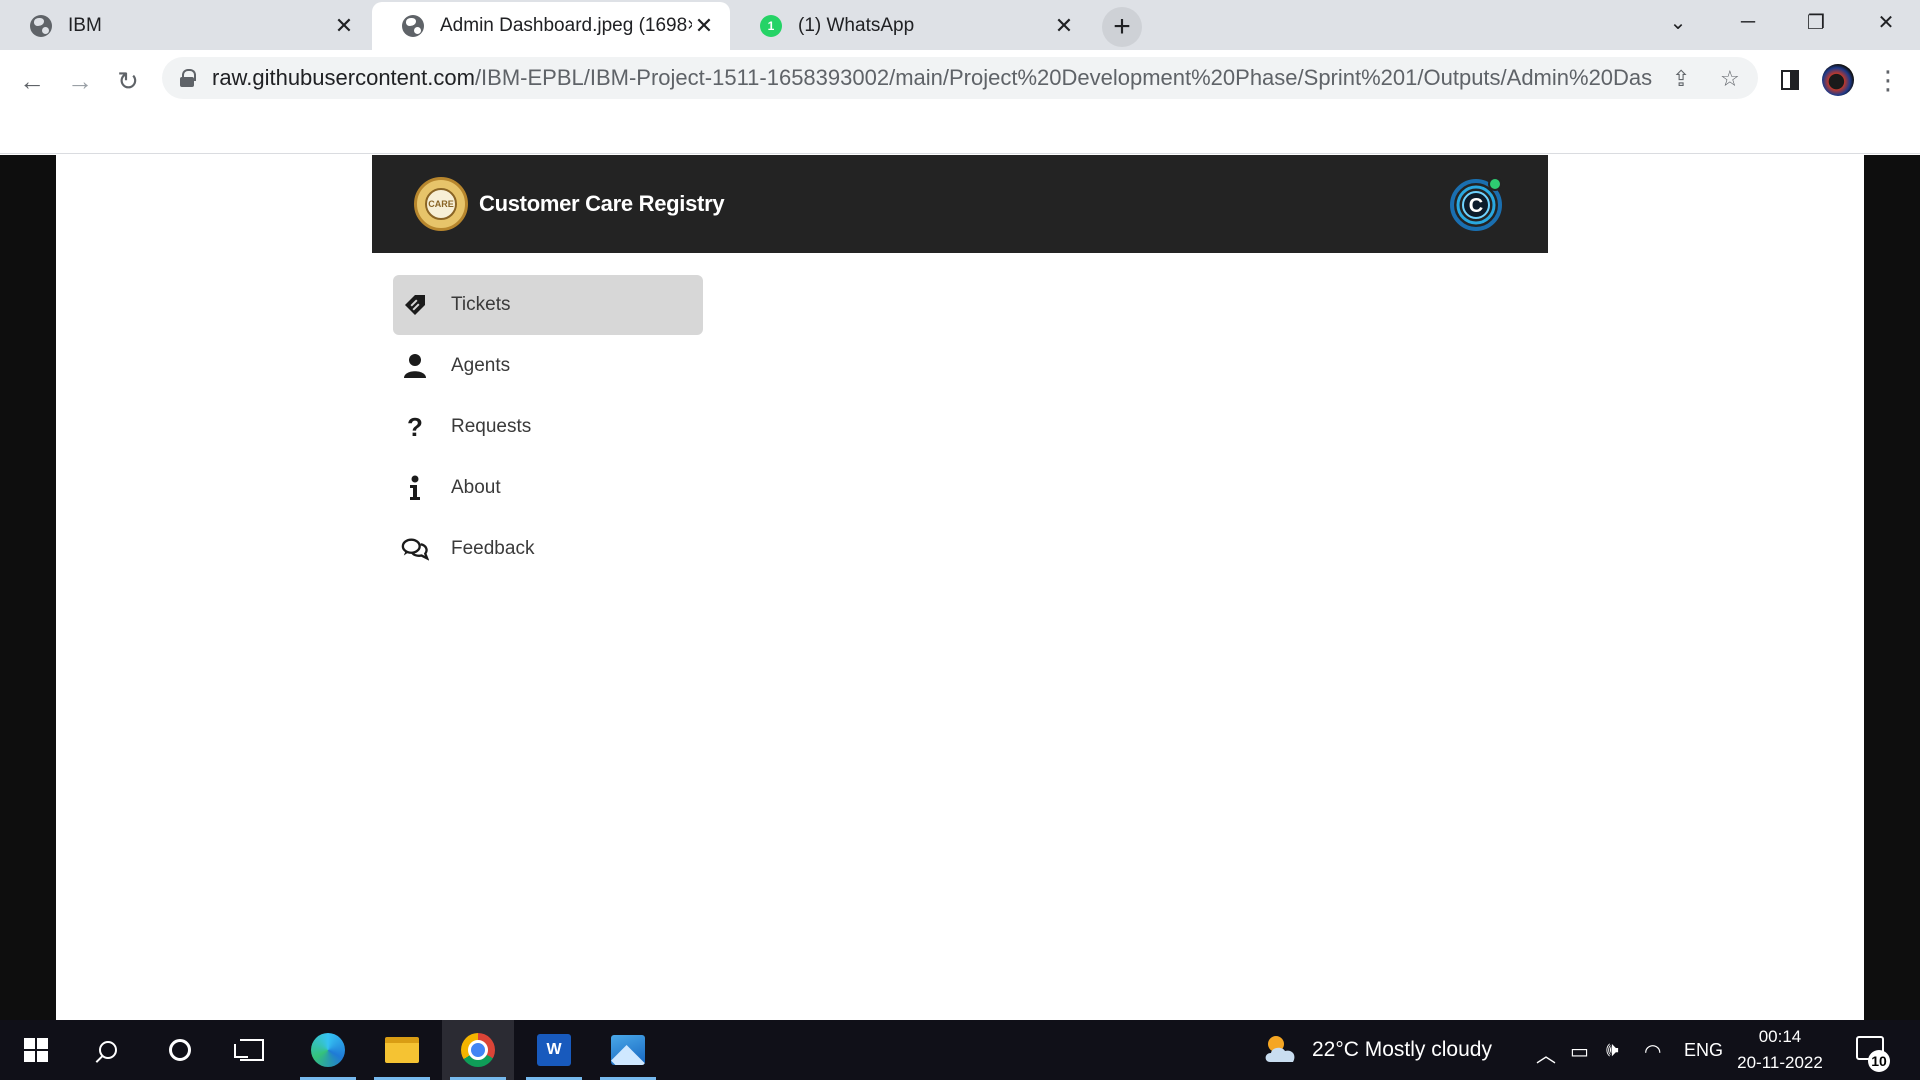  I want to click on cortana-button, so click(180, 1050).